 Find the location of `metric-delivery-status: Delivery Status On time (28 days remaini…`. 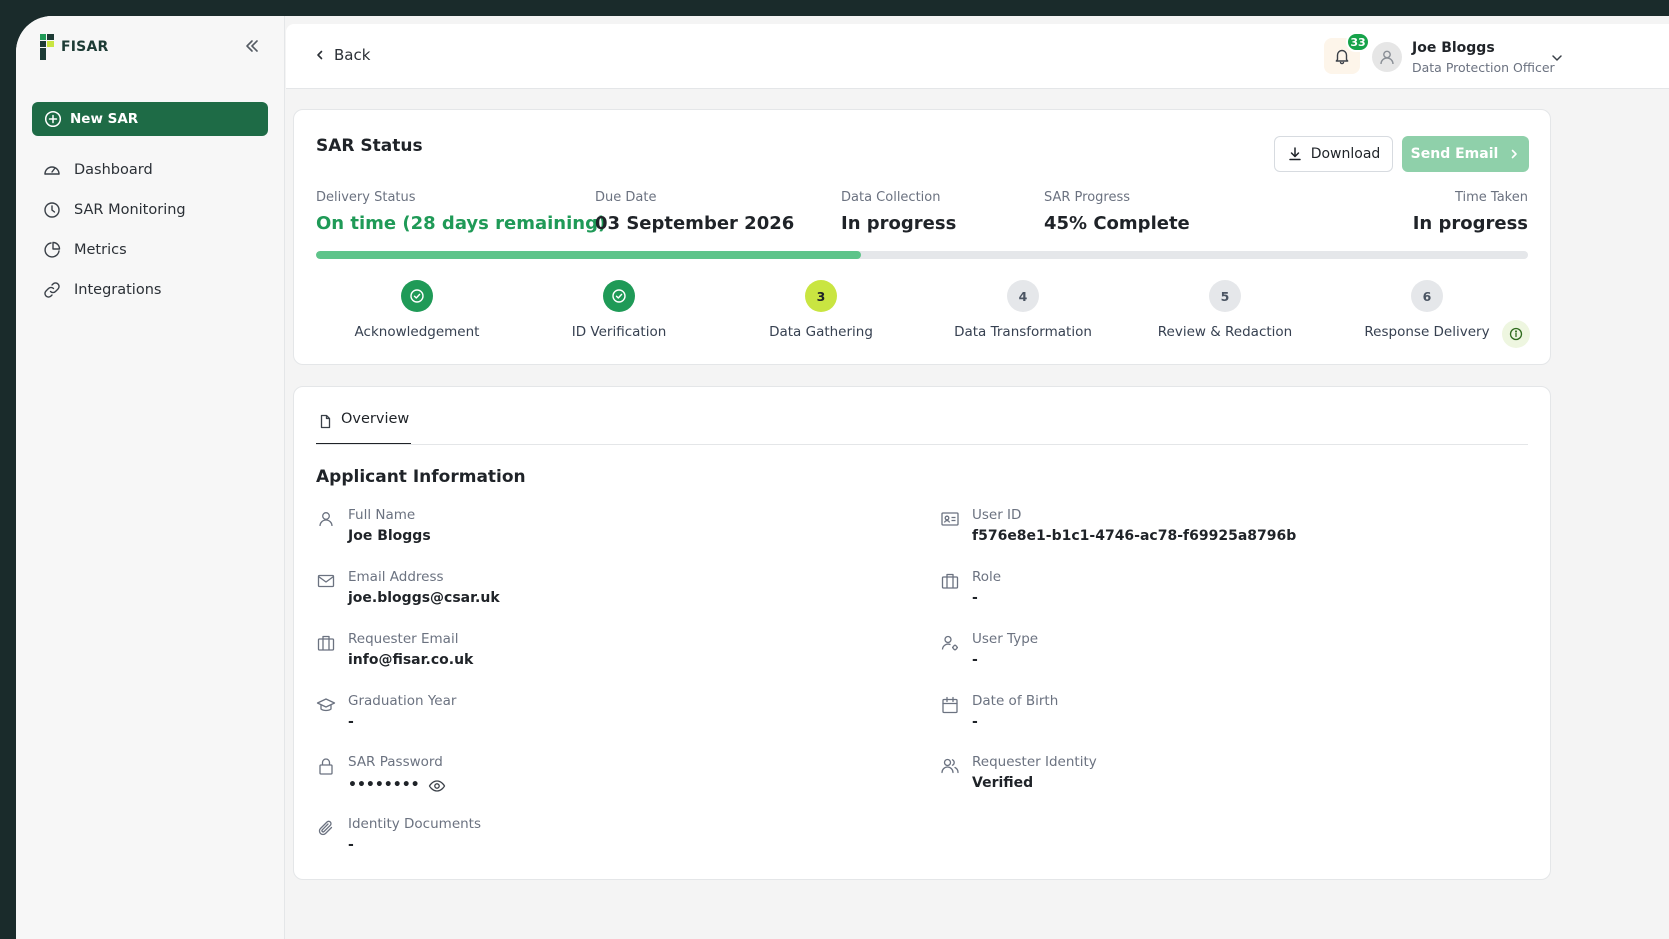

metric-delivery-status: Delivery Status On time (28 days remaini… is located at coordinates (461, 212).